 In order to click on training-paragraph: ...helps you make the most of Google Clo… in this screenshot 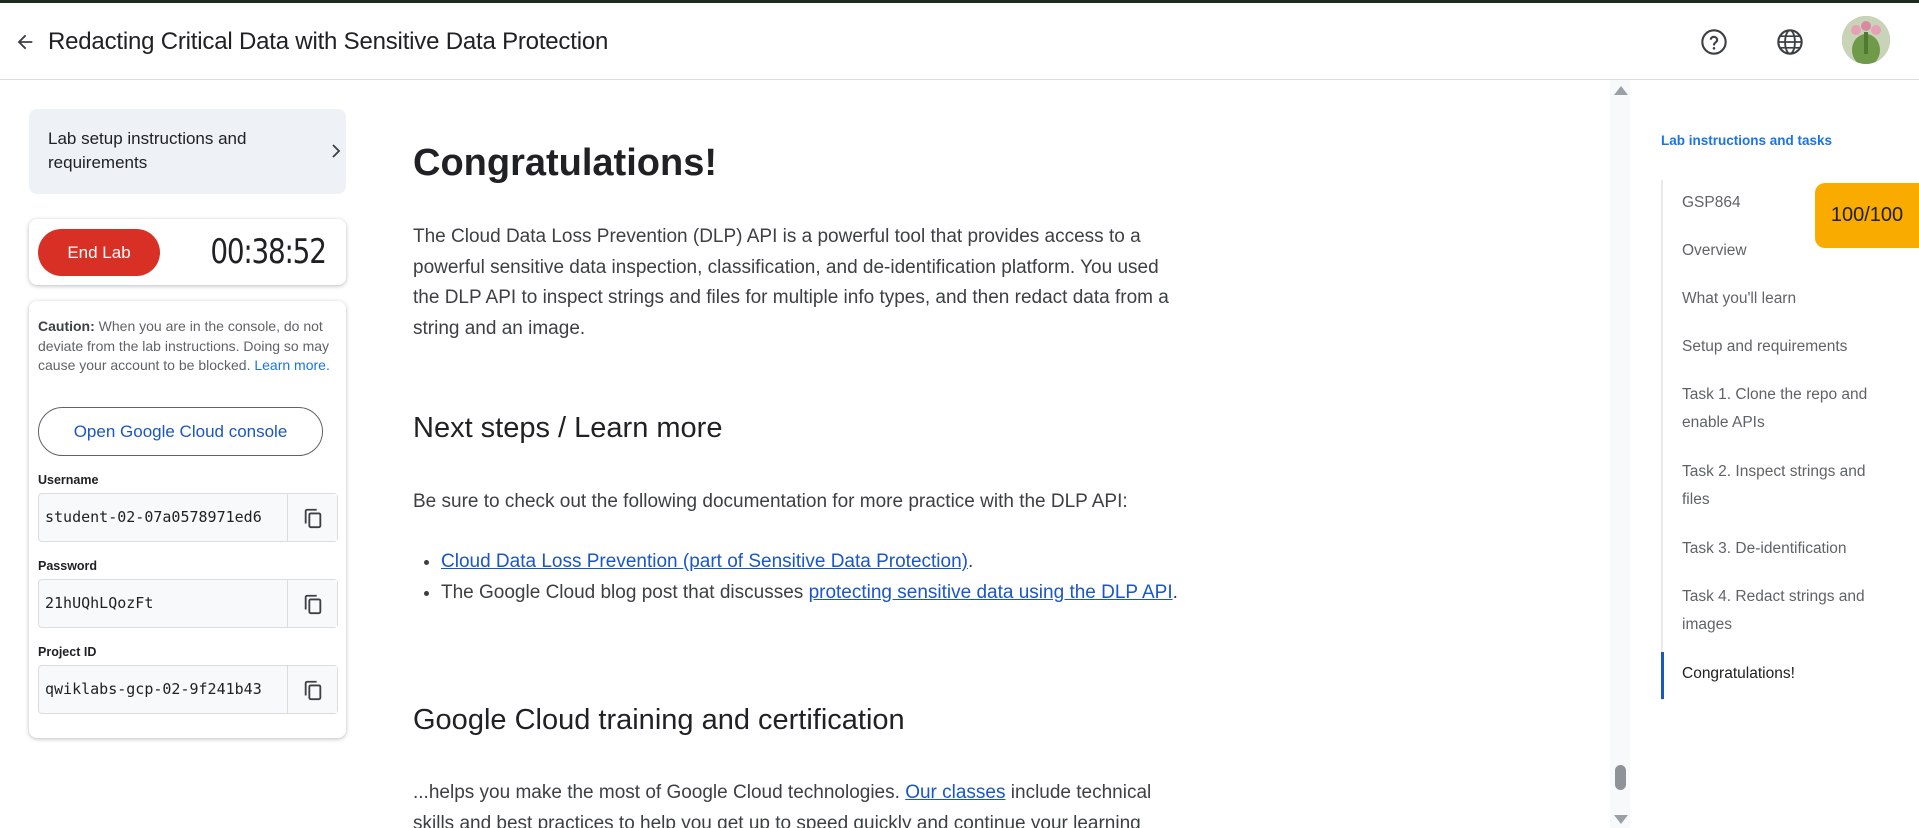, I will do `click(793, 803)`.